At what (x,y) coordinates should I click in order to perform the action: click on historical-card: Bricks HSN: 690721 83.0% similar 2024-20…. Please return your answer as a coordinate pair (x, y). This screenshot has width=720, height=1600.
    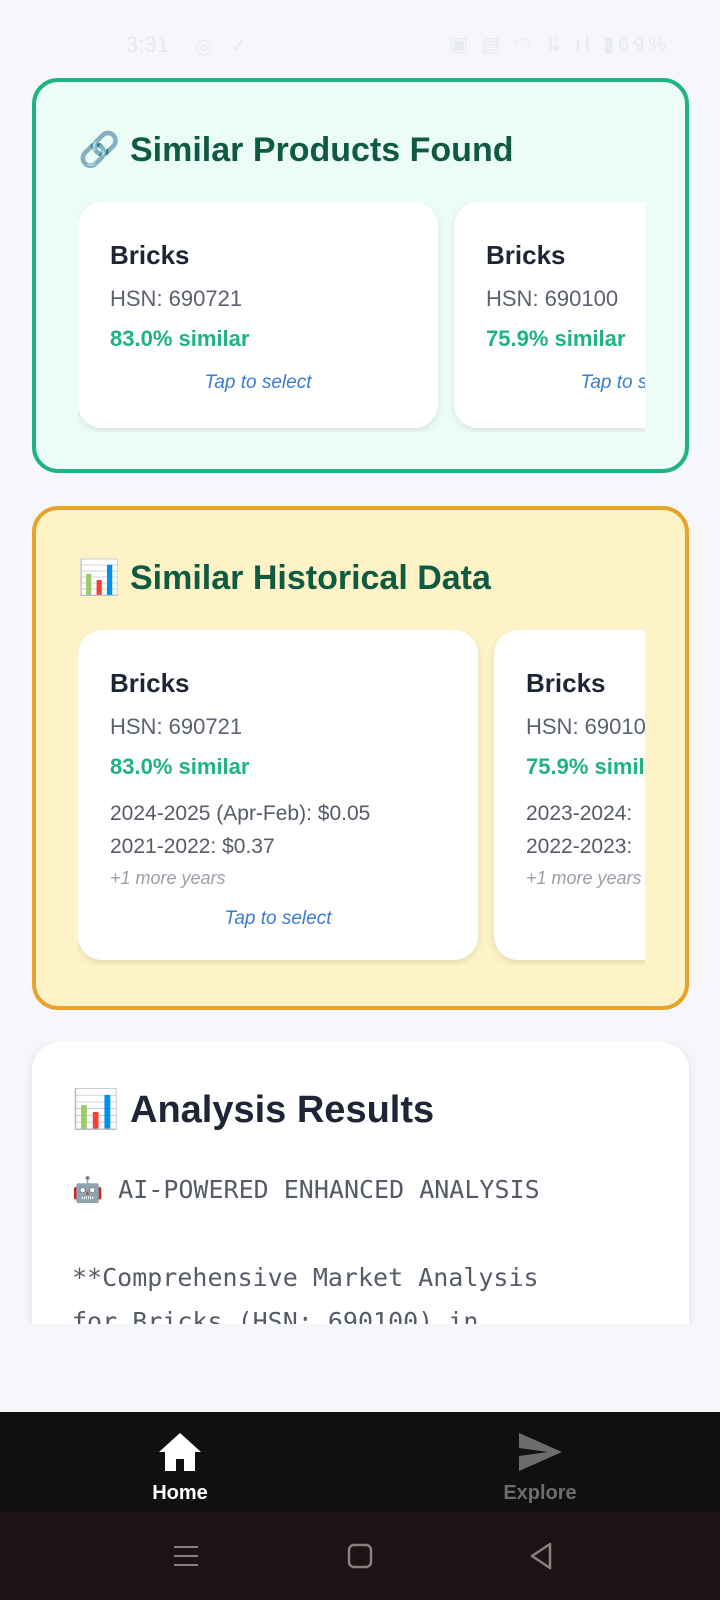
    Looking at the image, I should click on (278, 795).